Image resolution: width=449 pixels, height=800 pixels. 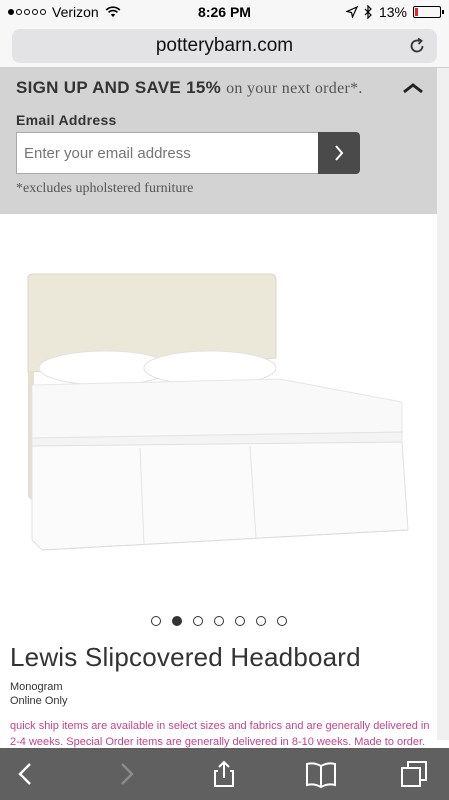 What do you see at coordinates (321, 774) in the screenshot?
I see `bookmarks-icon` at bounding box center [321, 774].